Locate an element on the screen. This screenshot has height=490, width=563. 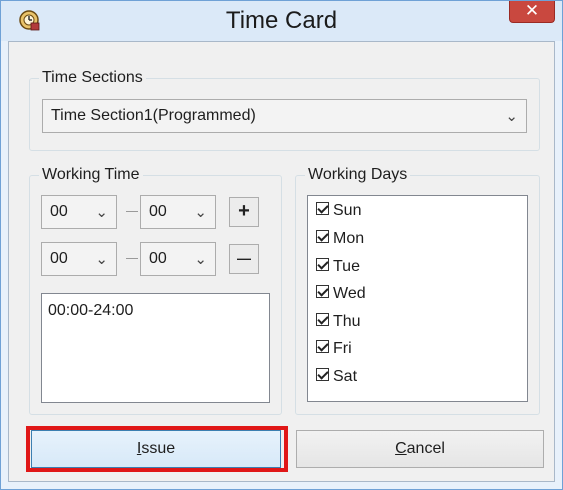
day-checkbox-sat: Sat is located at coordinates (336, 381).